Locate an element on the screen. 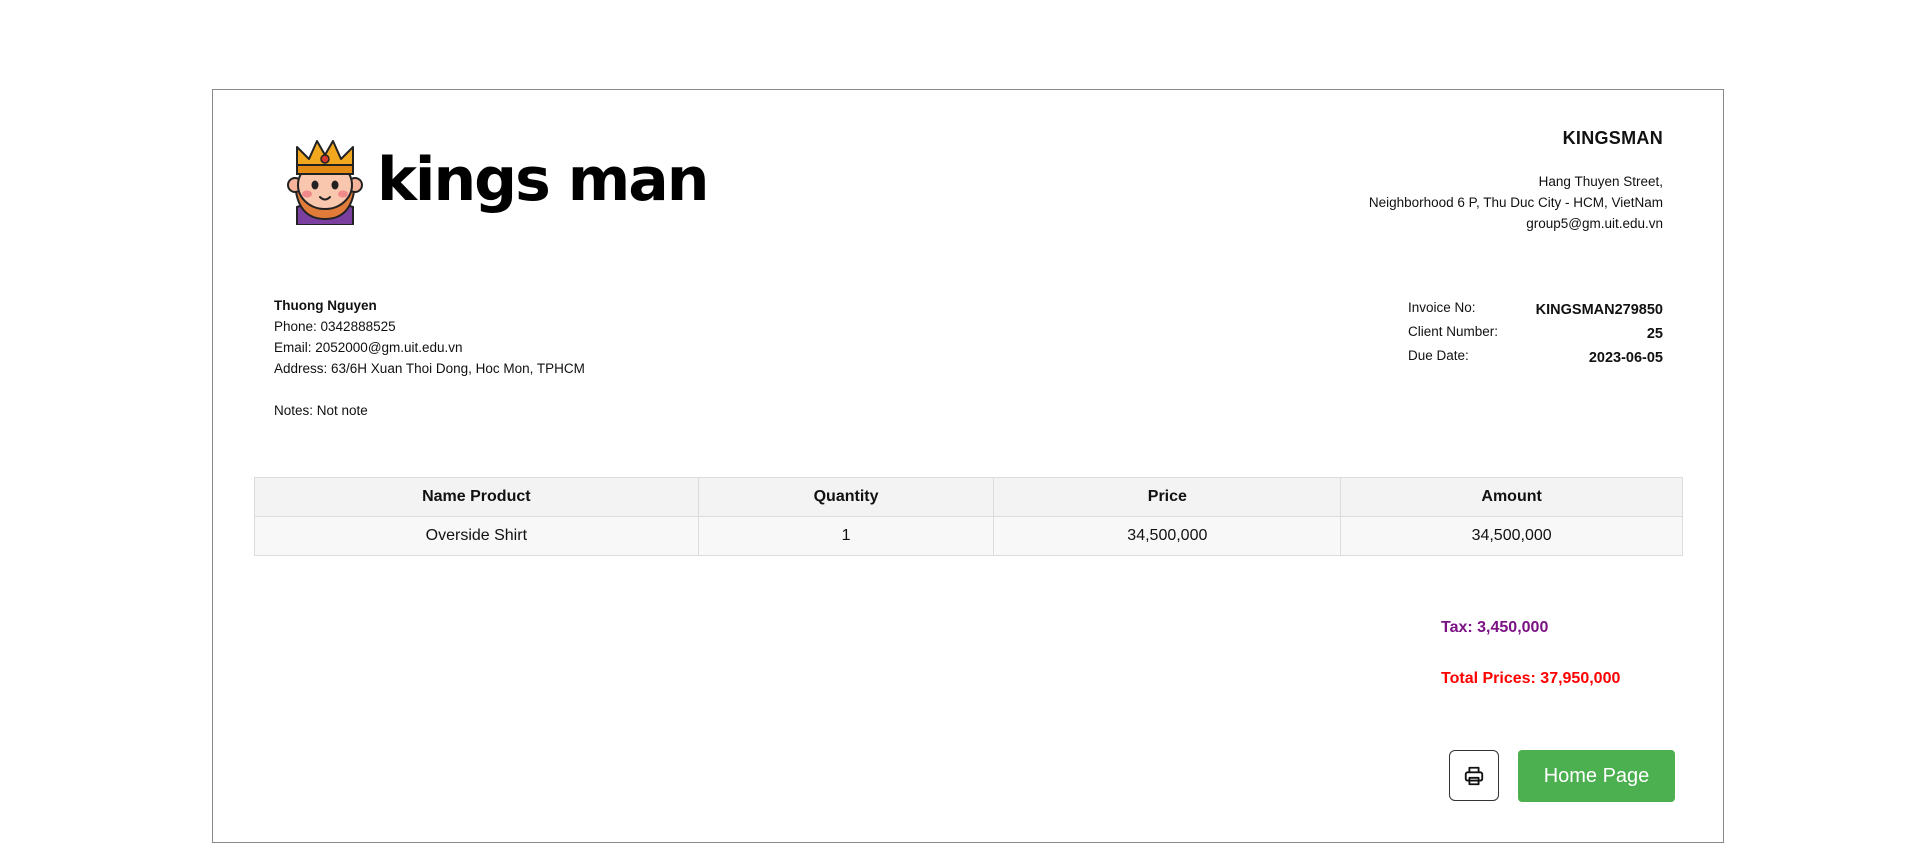  cell-price: 34,500,000 is located at coordinates (1167, 536).